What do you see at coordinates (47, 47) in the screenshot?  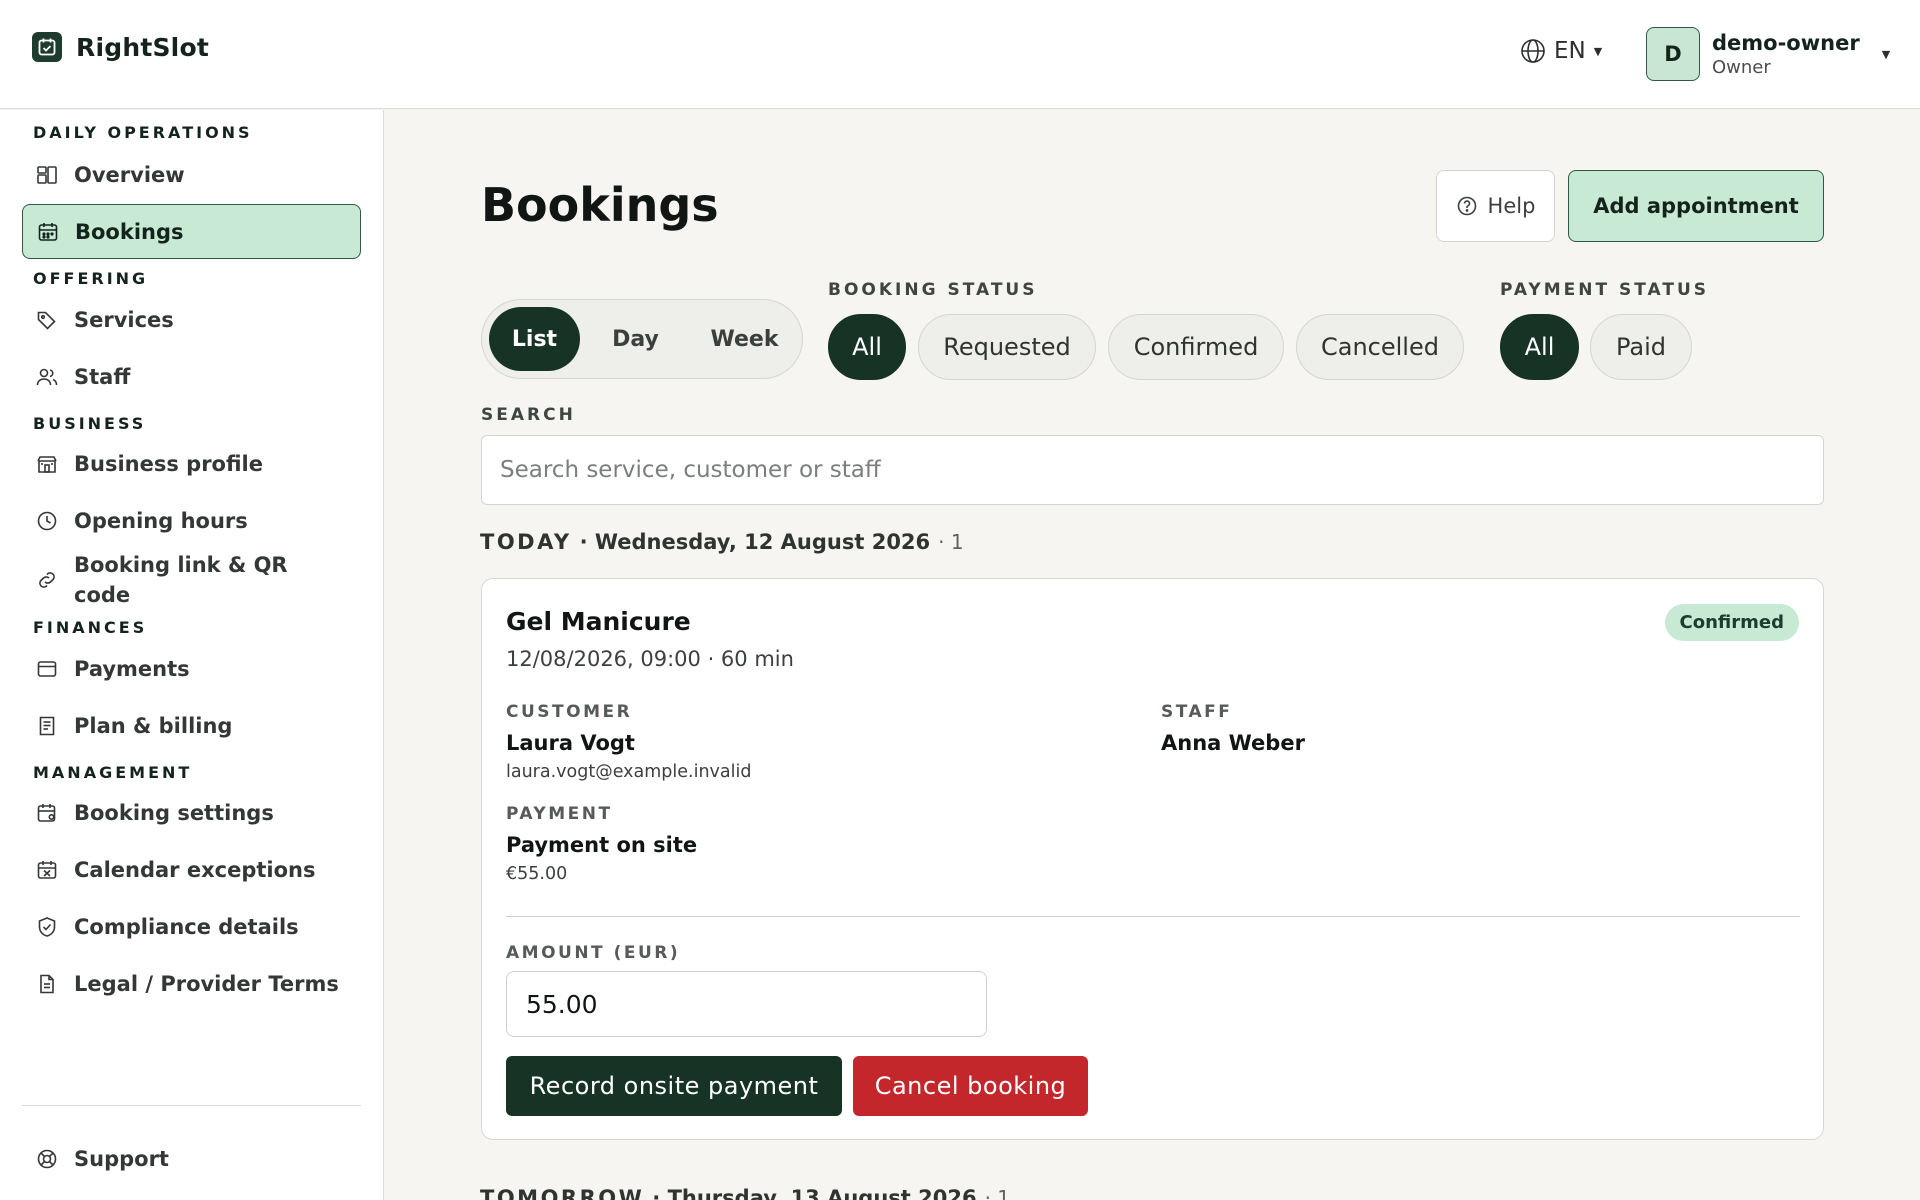 I see `calendar-check-logo-icon` at bounding box center [47, 47].